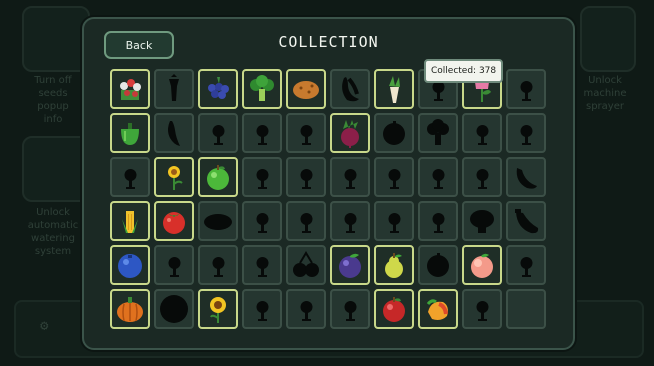  Describe the element at coordinates (44, 326) in the screenshot. I see `gear-icon: ⚙` at that location.